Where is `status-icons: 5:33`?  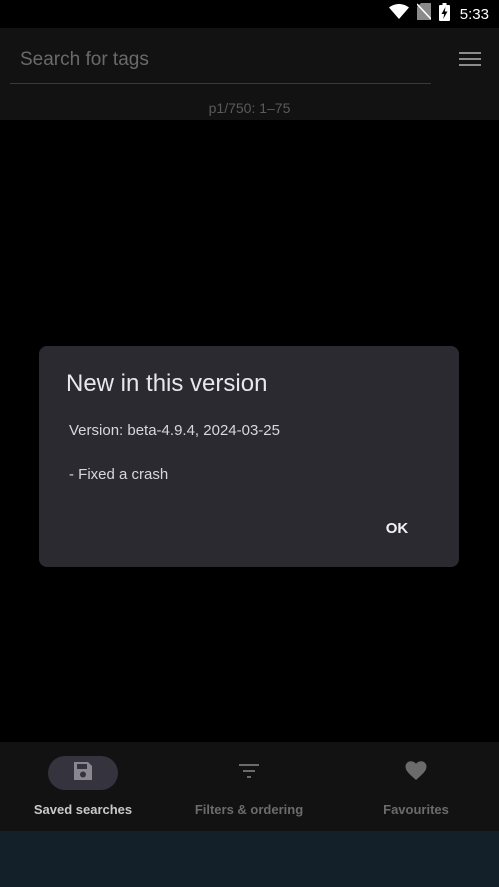 status-icons: 5:33 is located at coordinates (438, 14).